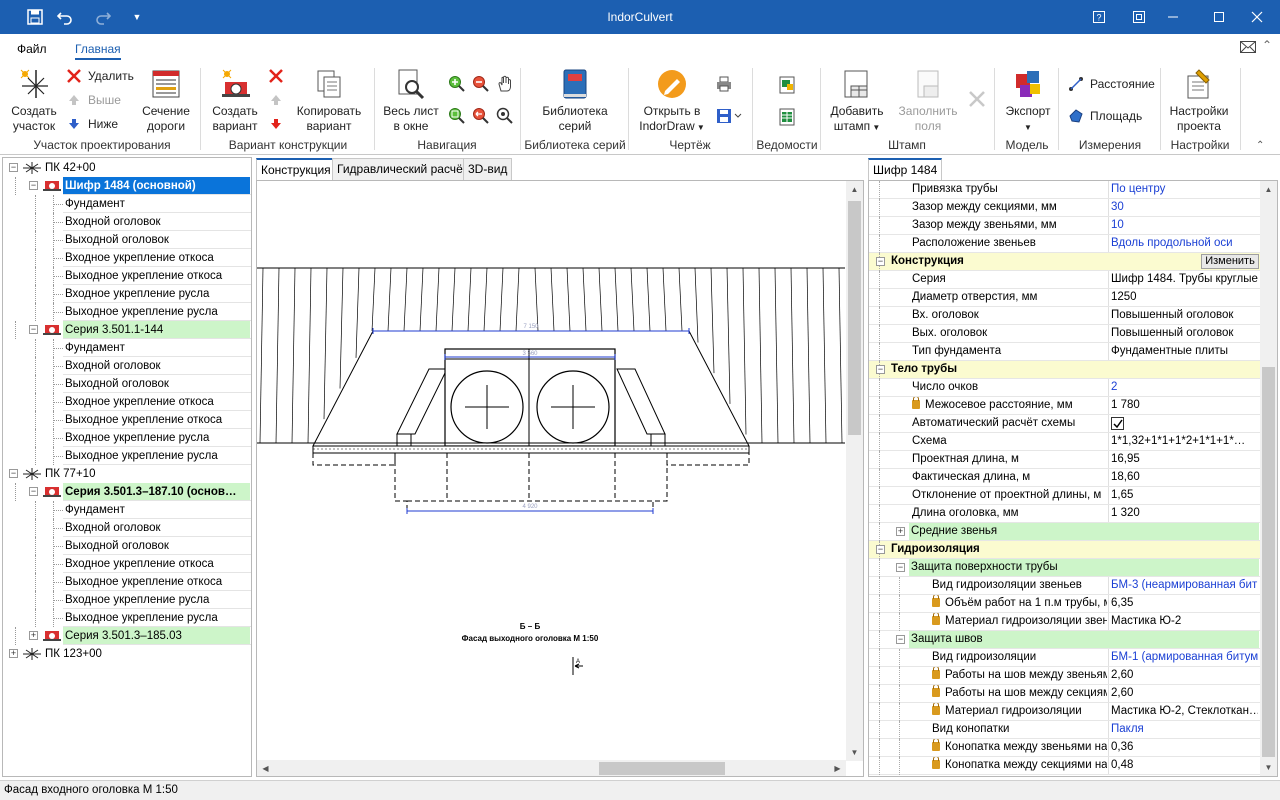 This screenshot has width=1280, height=800. What do you see at coordinates (100, 76) in the screenshot?
I see `delete-button: Удалить` at bounding box center [100, 76].